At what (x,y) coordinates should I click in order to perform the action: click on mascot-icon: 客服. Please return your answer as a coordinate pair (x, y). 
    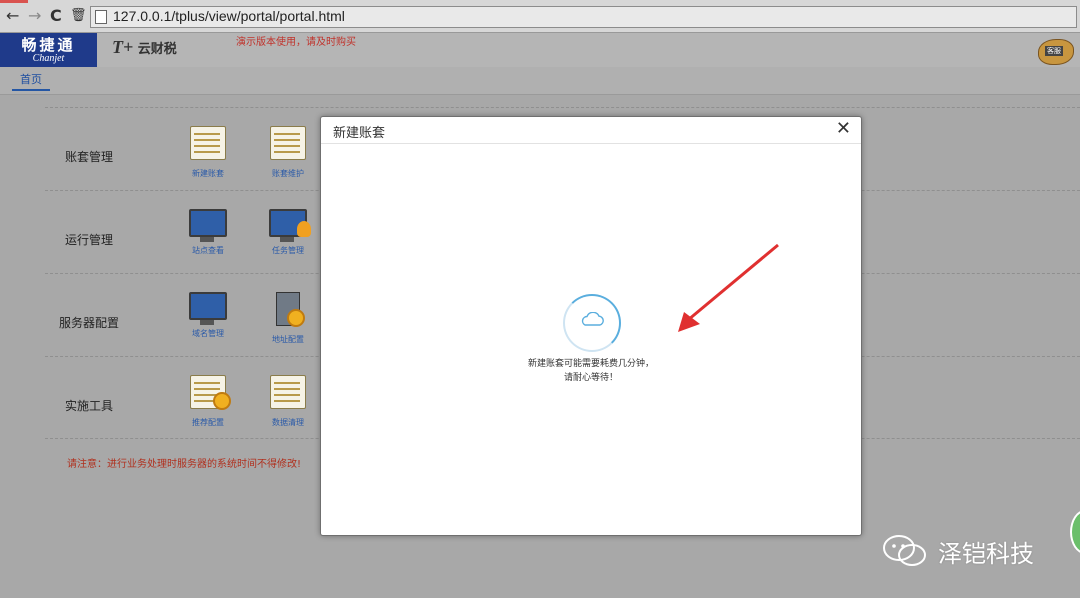
    Looking at the image, I should click on (1056, 52).